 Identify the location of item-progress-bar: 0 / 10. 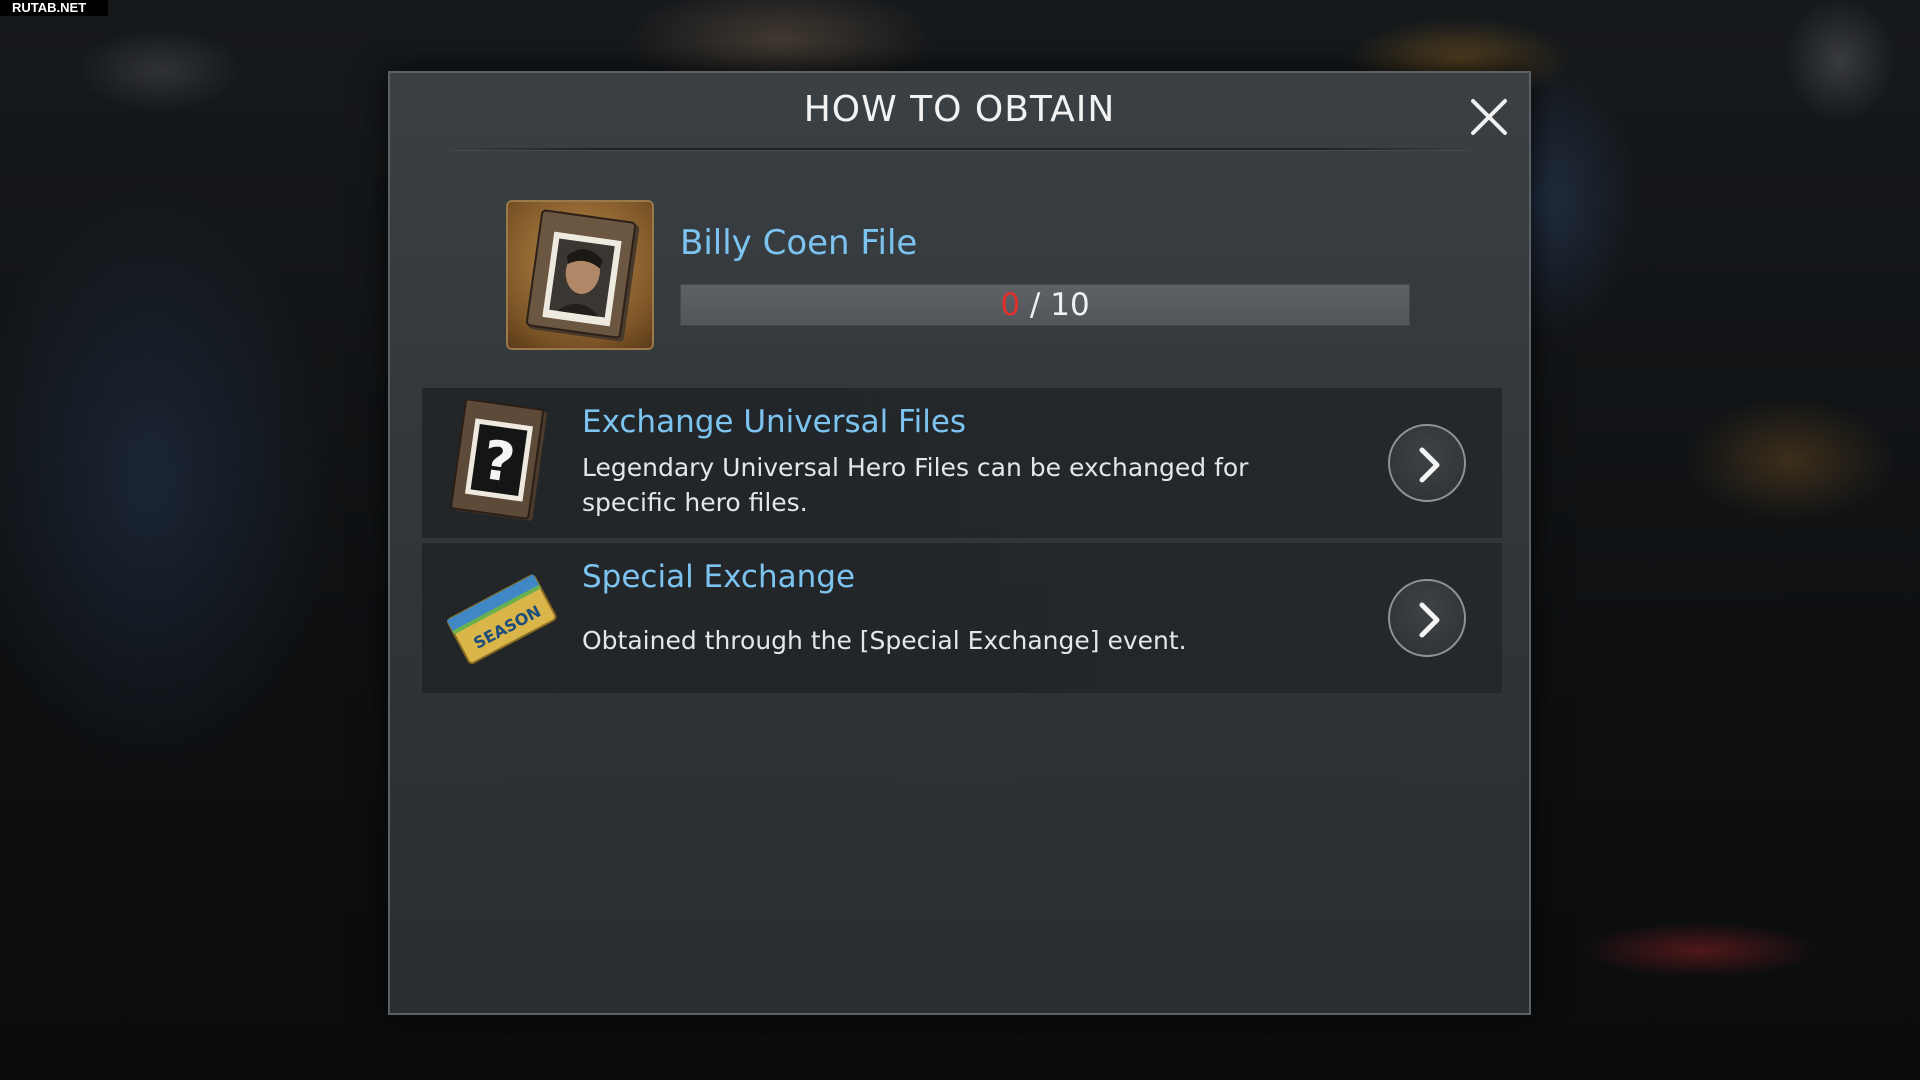
(1045, 305).